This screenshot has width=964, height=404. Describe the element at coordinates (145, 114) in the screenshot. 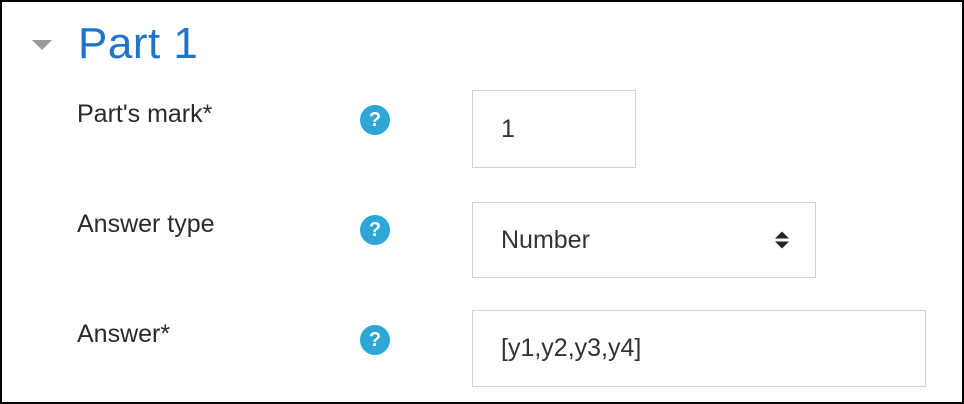

I see `parts-mark-label: Part's mark*` at that location.